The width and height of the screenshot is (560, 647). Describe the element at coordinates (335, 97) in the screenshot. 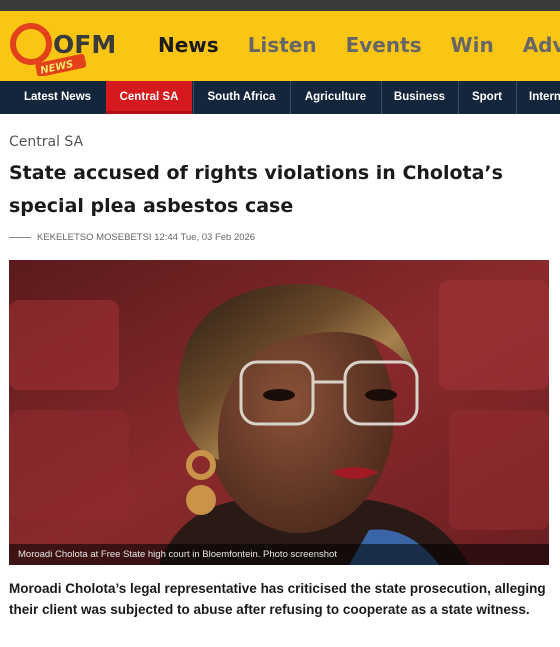

I see `section-nav-agriculture: Agriculture` at that location.